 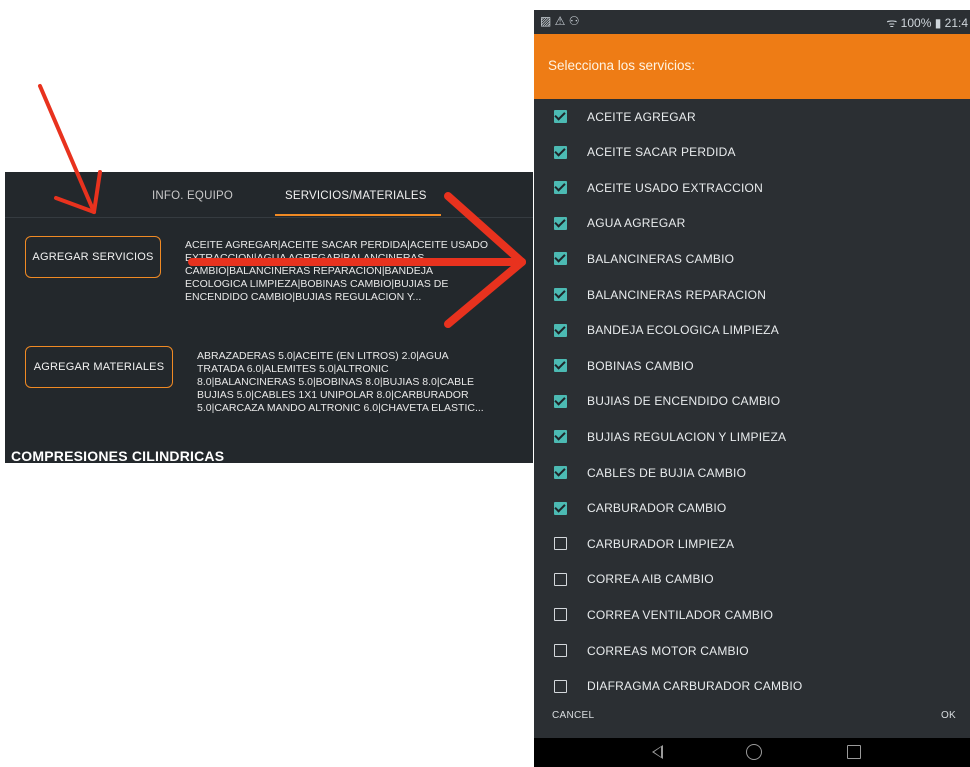 I want to click on active-tab-indicator, so click(x=358, y=215).